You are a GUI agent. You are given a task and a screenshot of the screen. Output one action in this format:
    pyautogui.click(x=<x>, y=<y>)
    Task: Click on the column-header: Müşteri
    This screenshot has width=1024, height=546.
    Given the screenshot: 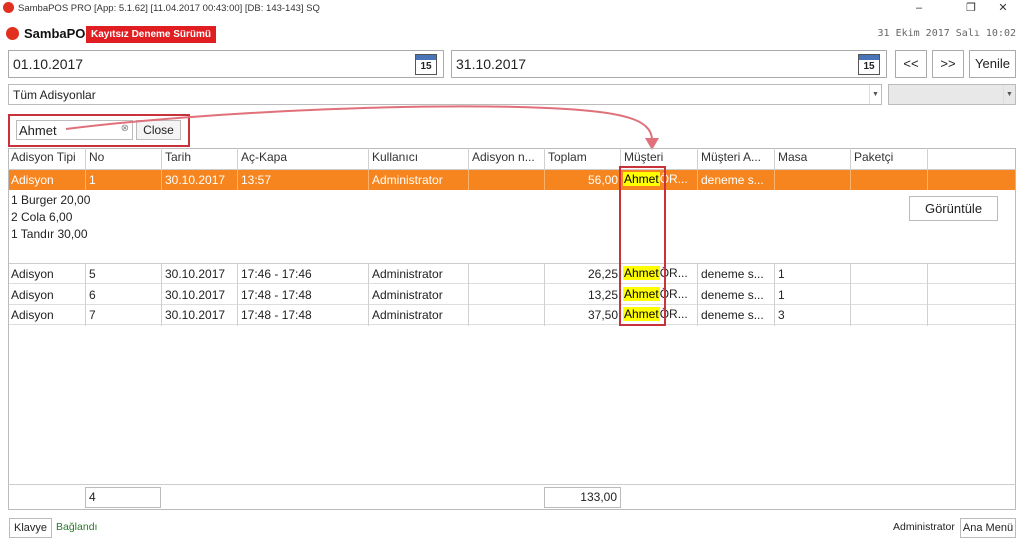 What is the action you would take?
    pyautogui.click(x=643, y=157)
    